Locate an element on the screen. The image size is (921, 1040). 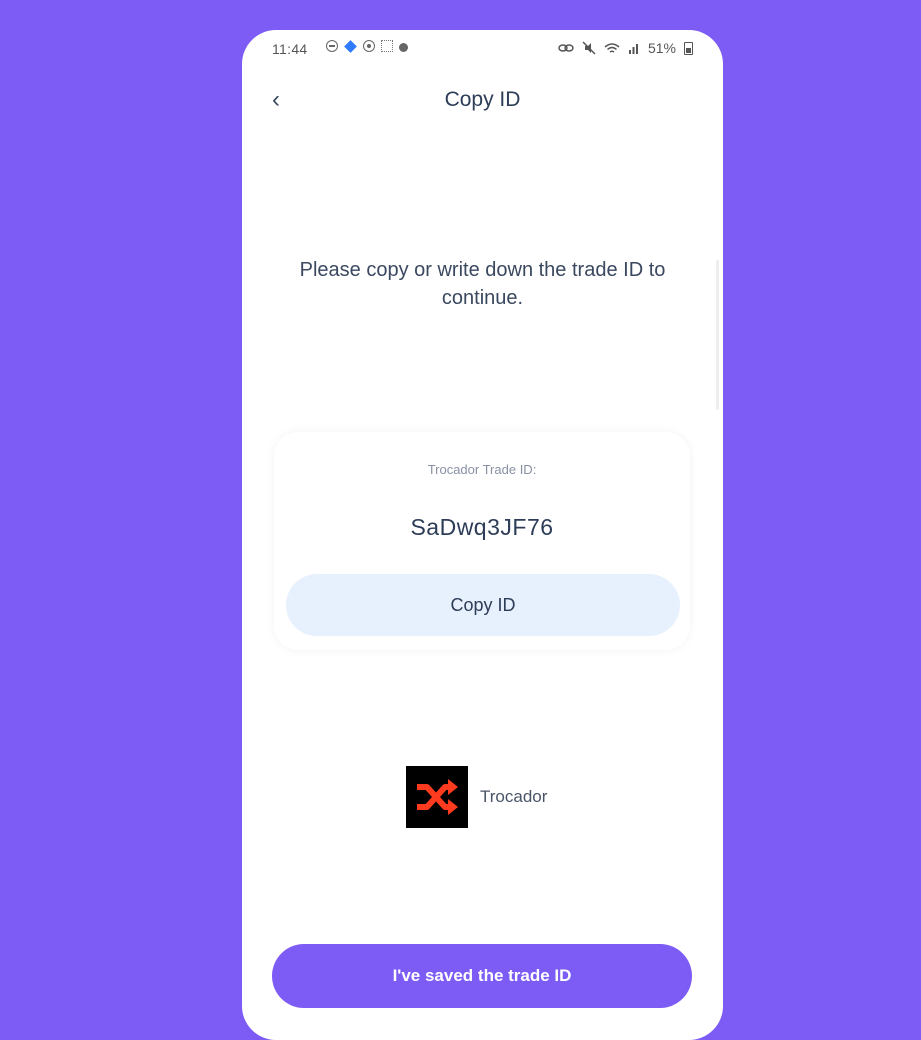
screenshot-icon is located at coordinates (387, 46).